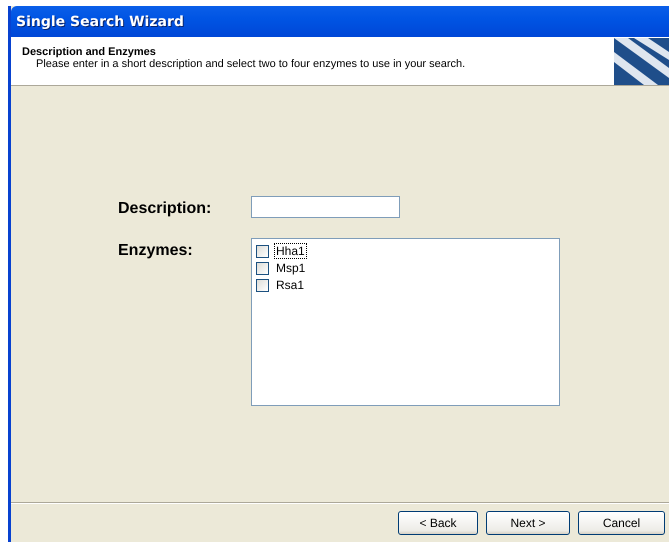 The height and width of the screenshot is (542, 669). I want to click on wizard-button: < Back, so click(438, 523).